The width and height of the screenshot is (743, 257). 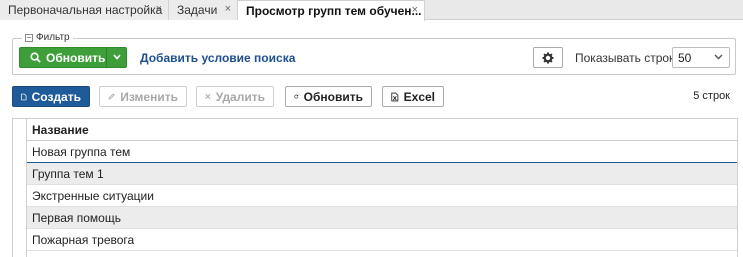 I want to click on create-button: Создать, so click(x=51, y=96).